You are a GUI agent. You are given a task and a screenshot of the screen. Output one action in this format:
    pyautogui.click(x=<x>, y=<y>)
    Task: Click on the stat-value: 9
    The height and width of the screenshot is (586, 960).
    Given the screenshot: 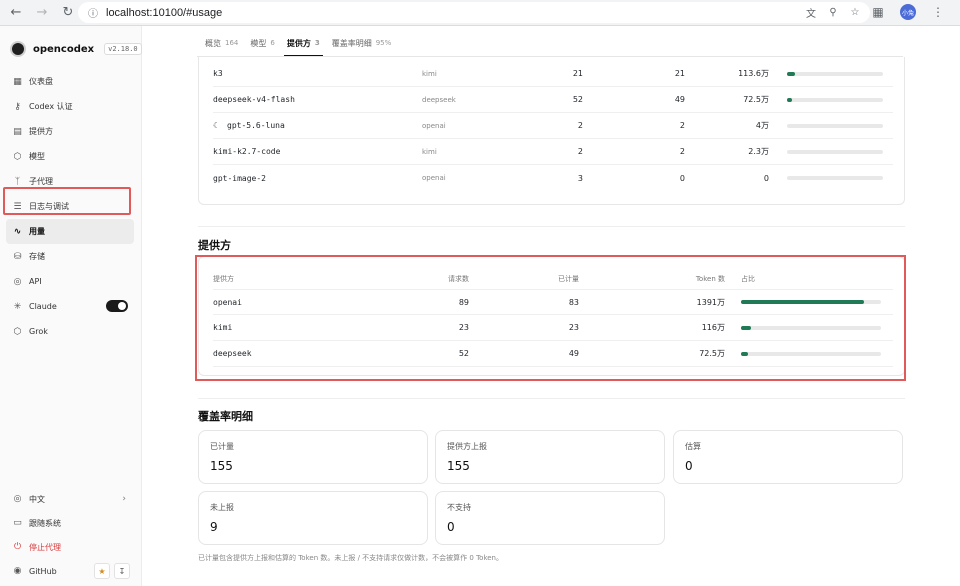 What is the action you would take?
    pyautogui.click(x=214, y=527)
    